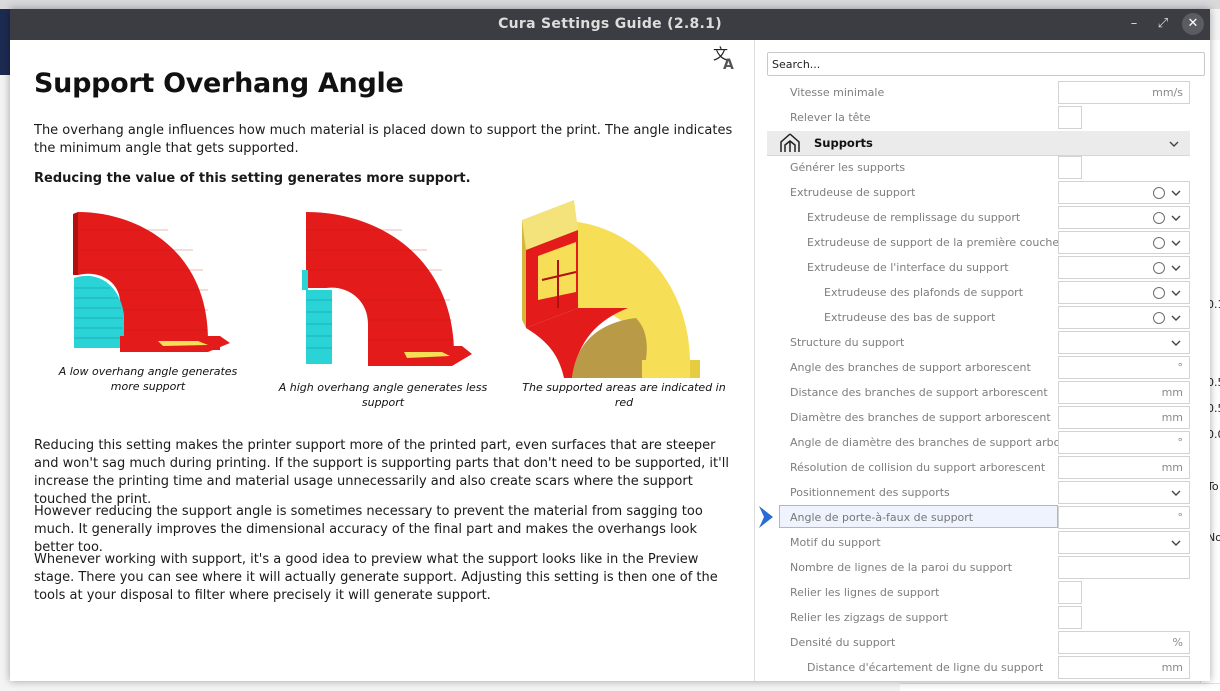 The height and width of the screenshot is (691, 1220). What do you see at coordinates (219, 83) in the screenshot?
I see `page-title: Support Overhang Angle` at bounding box center [219, 83].